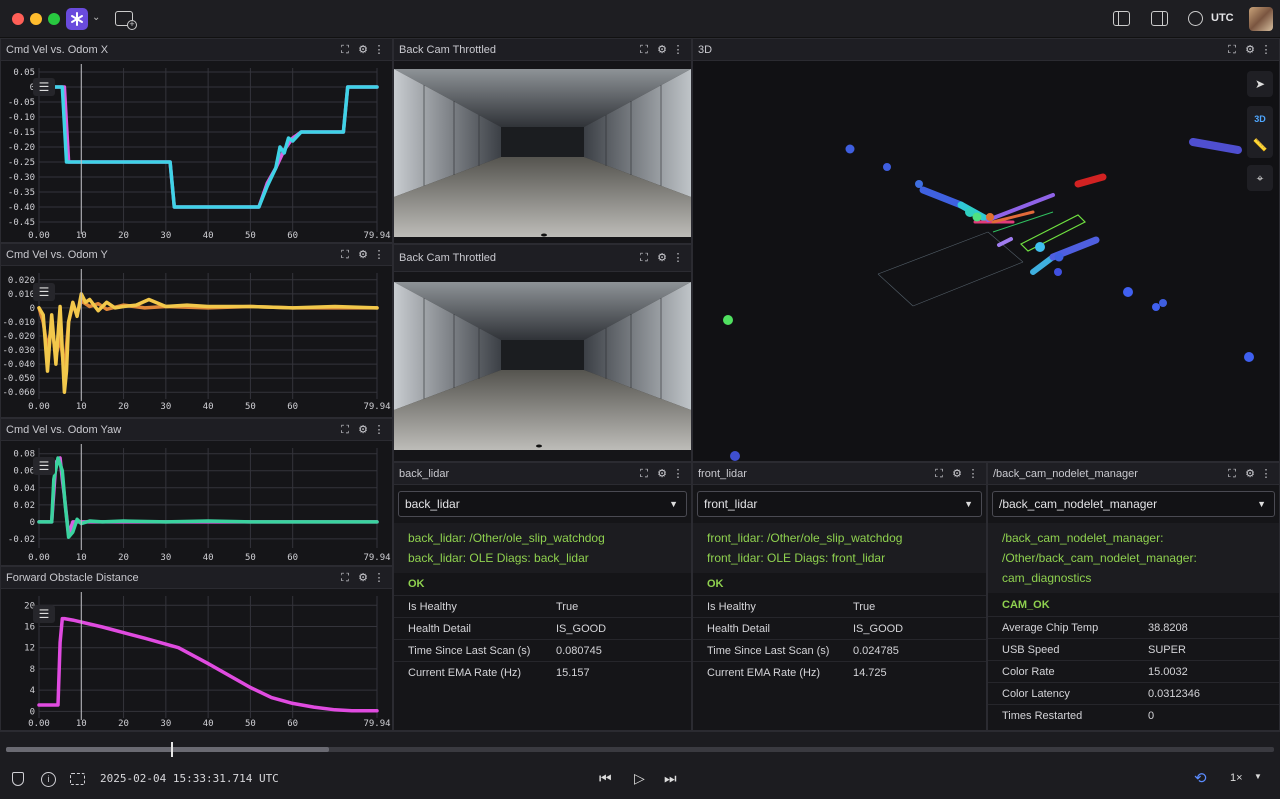 The width and height of the screenshot is (1280, 799). What do you see at coordinates (189, 778) in the screenshot?
I see `playback-timestamp: 2025-02-04 15:33:31.714 UTC` at bounding box center [189, 778].